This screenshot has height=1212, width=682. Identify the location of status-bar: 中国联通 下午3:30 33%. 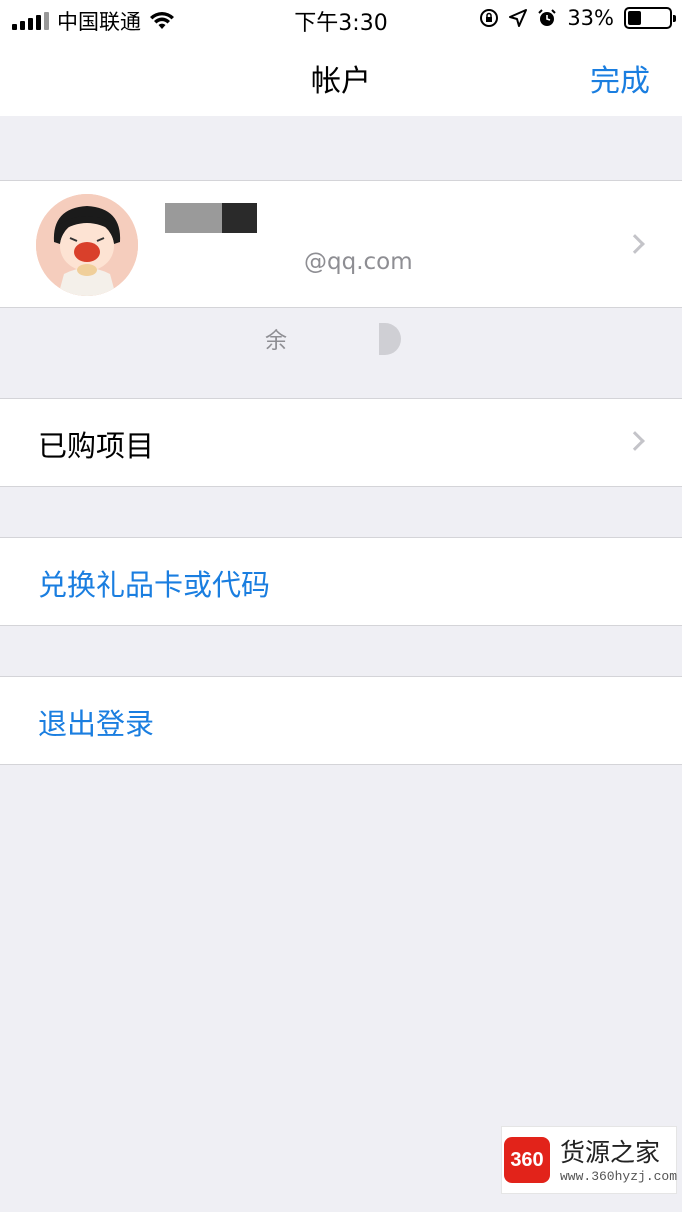
(341, 19).